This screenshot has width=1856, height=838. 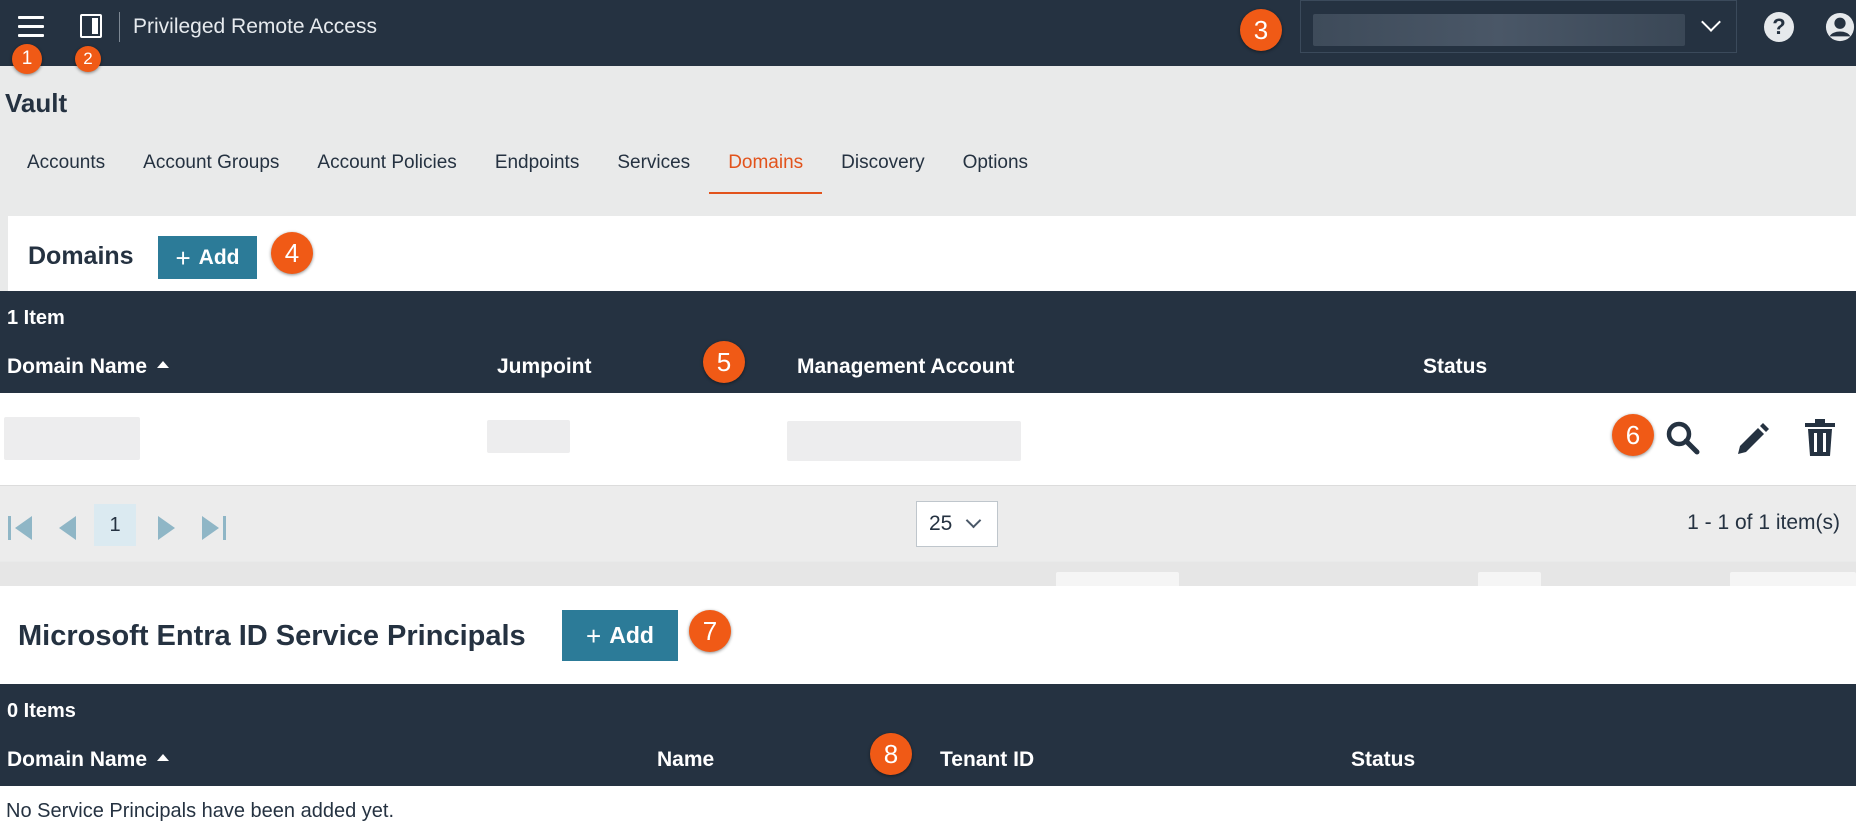 What do you see at coordinates (292, 253) in the screenshot?
I see `callout-badge-4: 4` at bounding box center [292, 253].